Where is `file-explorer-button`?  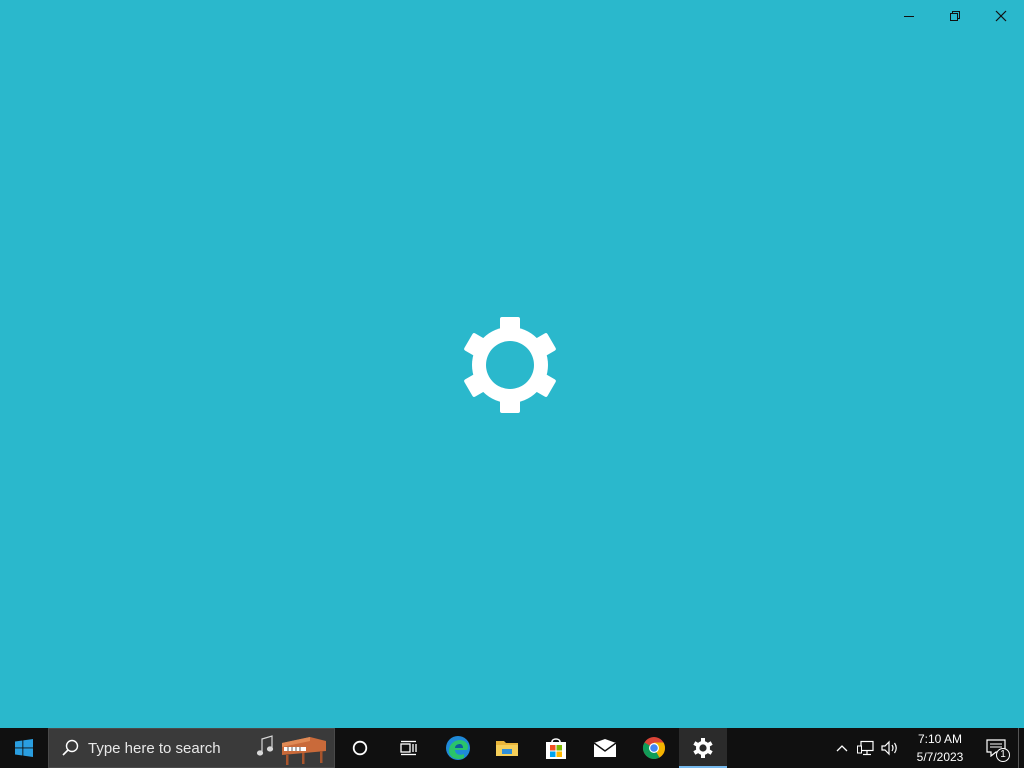
file-explorer-button is located at coordinates (506, 748).